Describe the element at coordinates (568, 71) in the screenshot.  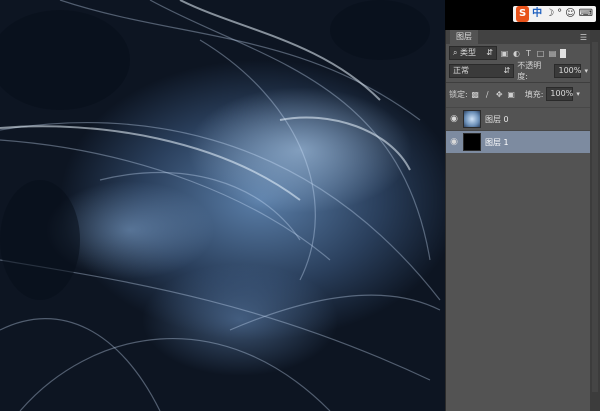
I see `opacity-input: 100%` at that location.